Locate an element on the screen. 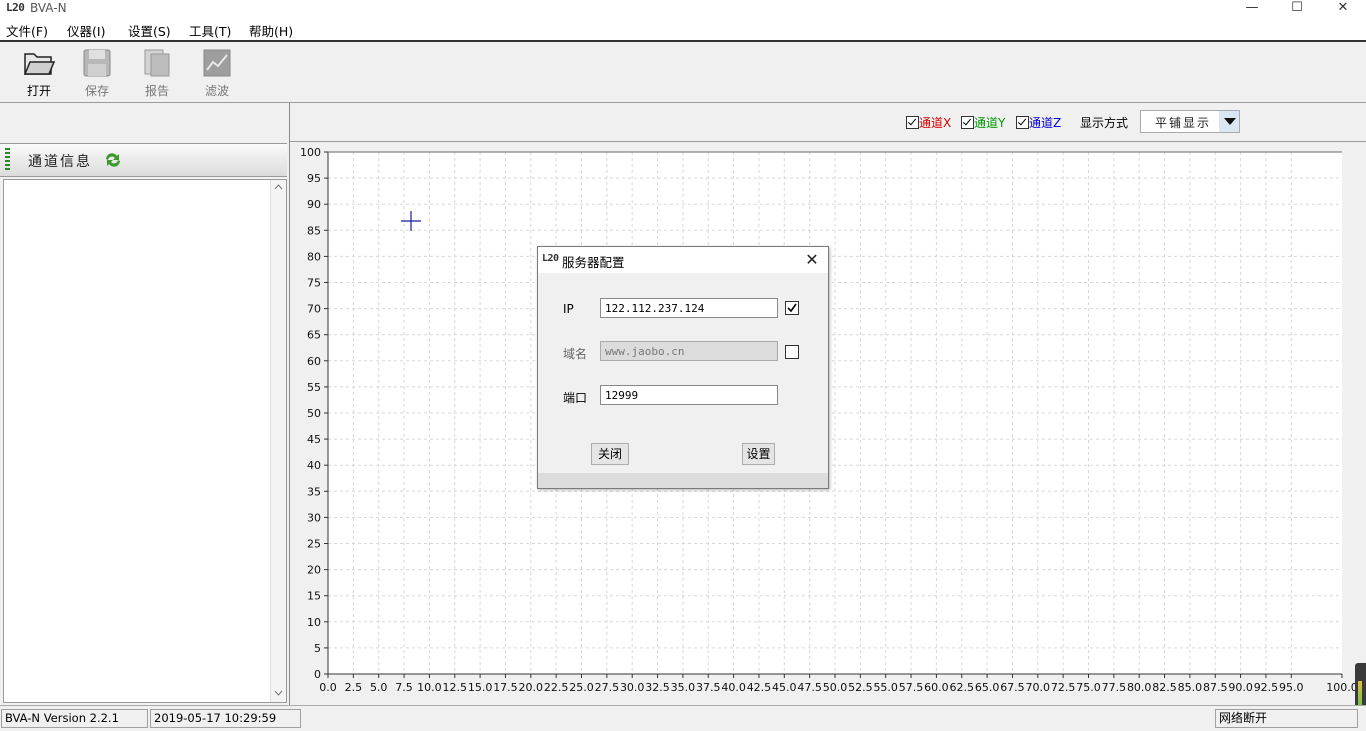  x-tick-label: 87.5 is located at coordinates (1215, 687).